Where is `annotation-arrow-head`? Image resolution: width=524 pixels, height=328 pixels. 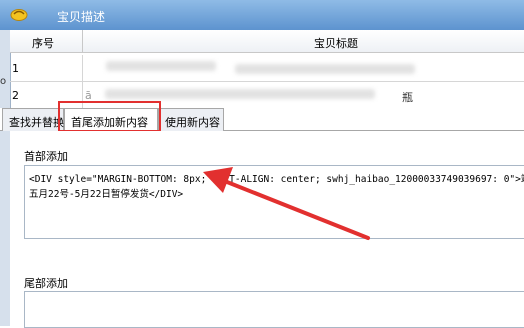
annotation-arrow-head is located at coordinates (218, 180).